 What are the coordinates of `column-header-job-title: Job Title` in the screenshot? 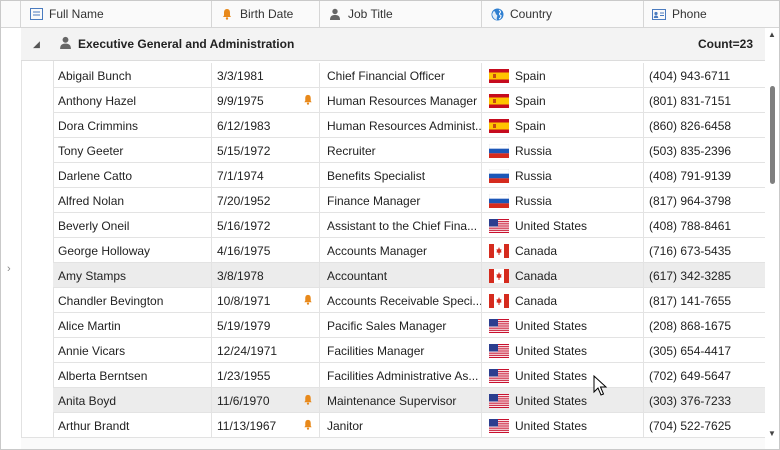 It's located at (401, 14).